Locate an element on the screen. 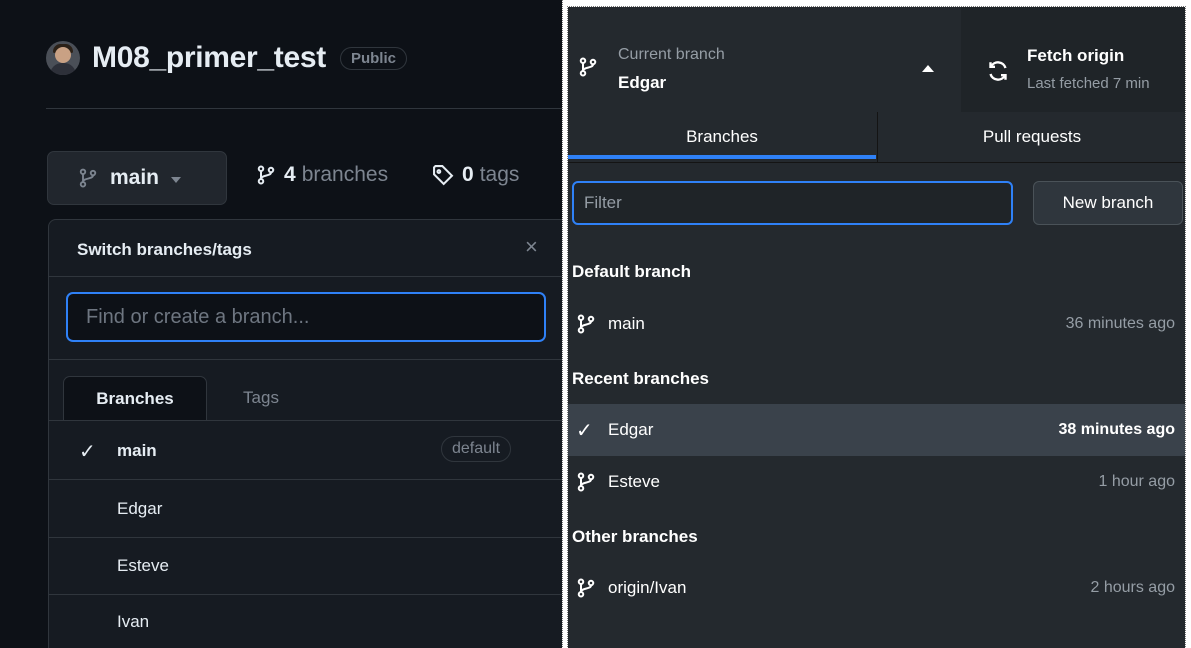 The height and width of the screenshot is (648, 1191). repo-header: M08_primer_test Public is located at coordinates (226, 58).